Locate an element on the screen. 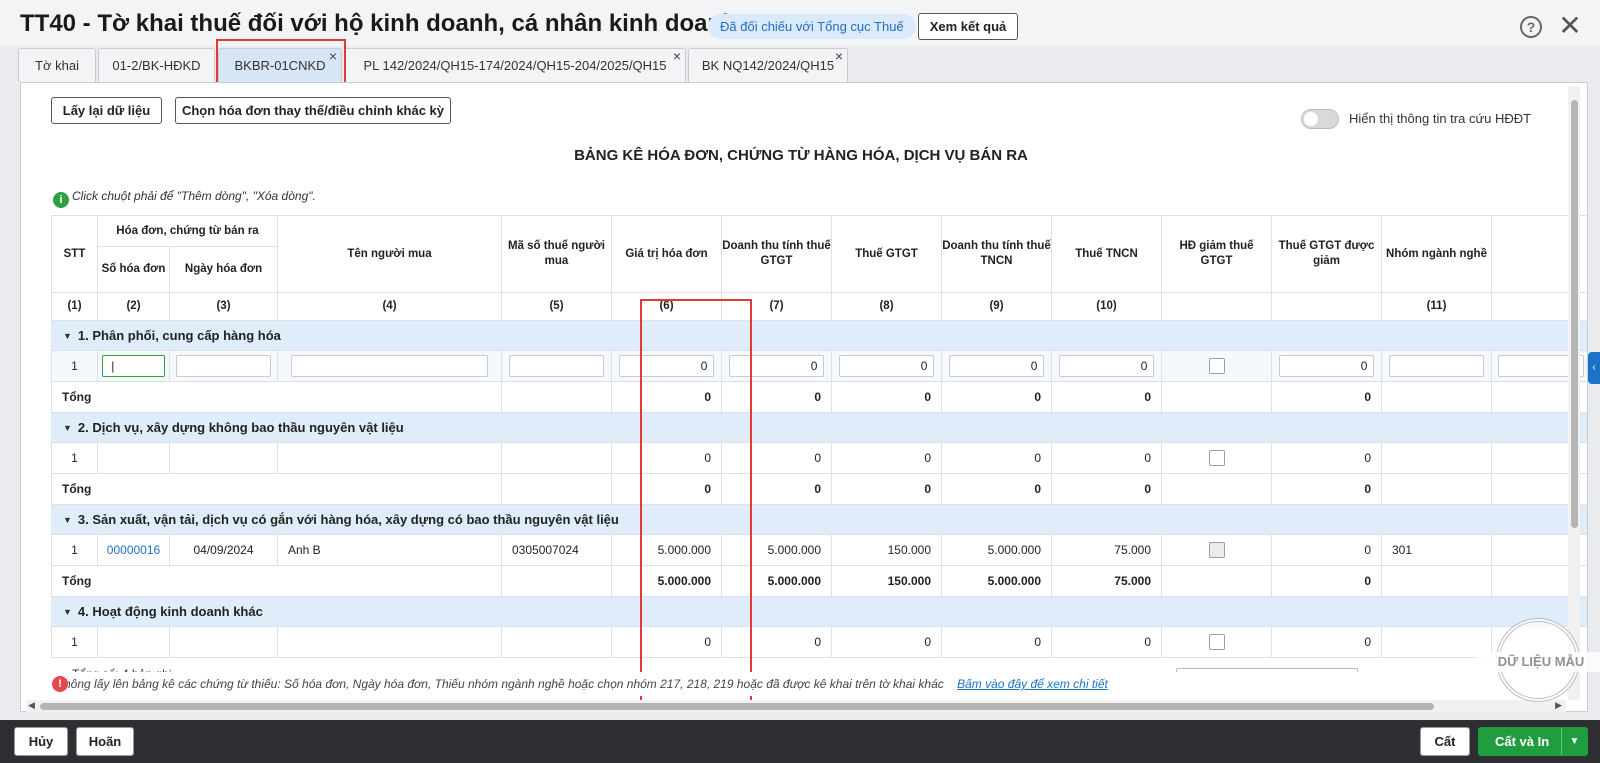  vat-input: 0 is located at coordinates (886, 366).